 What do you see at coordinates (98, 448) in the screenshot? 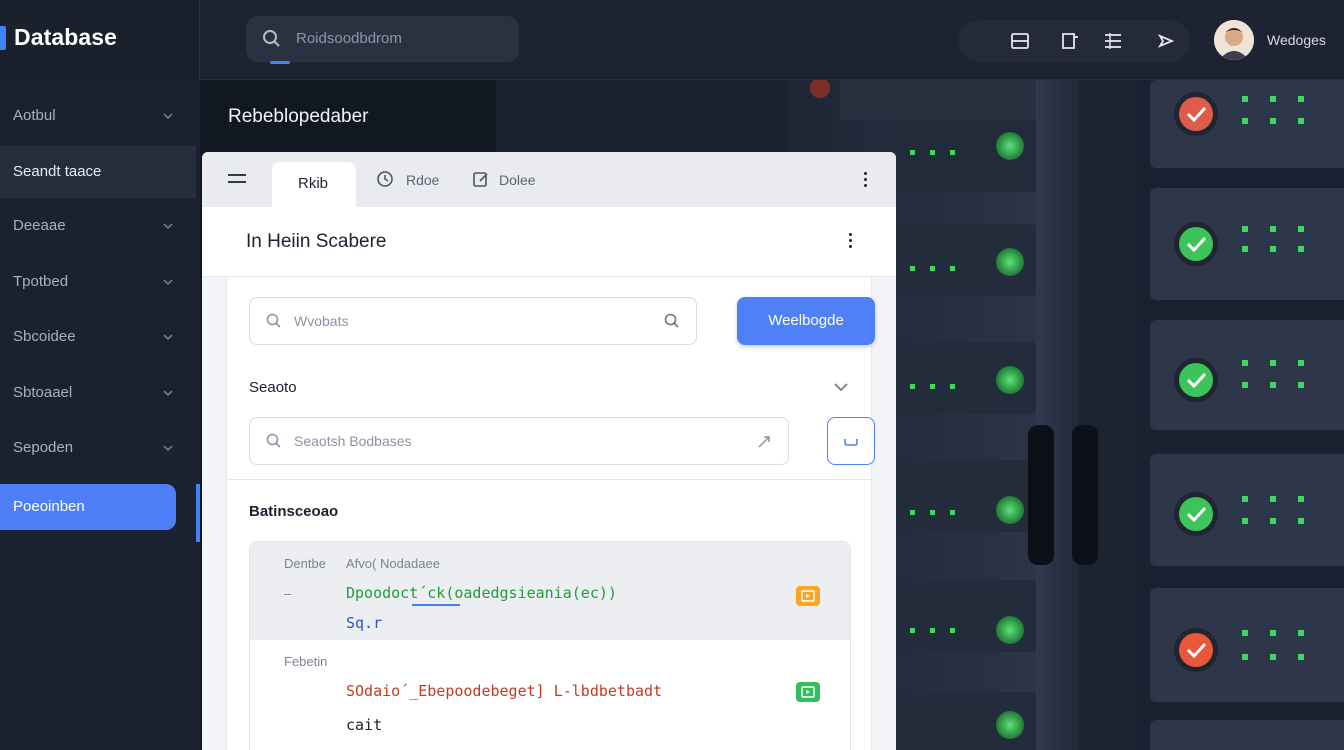
I see `sidebar-item-7: Sepoden` at bounding box center [98, 448].